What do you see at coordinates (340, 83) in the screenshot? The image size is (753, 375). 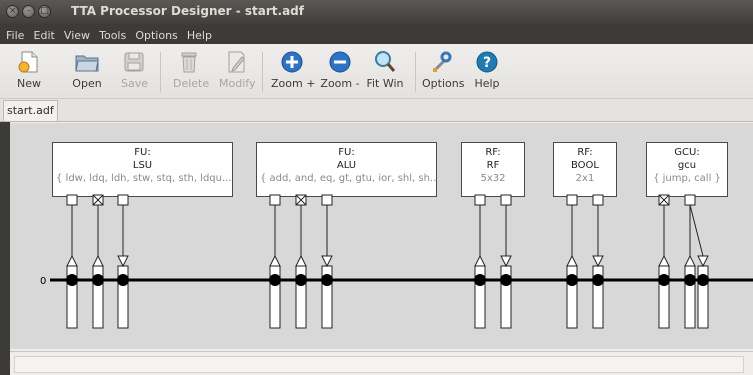 I see `zoom-out-label: Zoom -` at bounding box center [340, 83].